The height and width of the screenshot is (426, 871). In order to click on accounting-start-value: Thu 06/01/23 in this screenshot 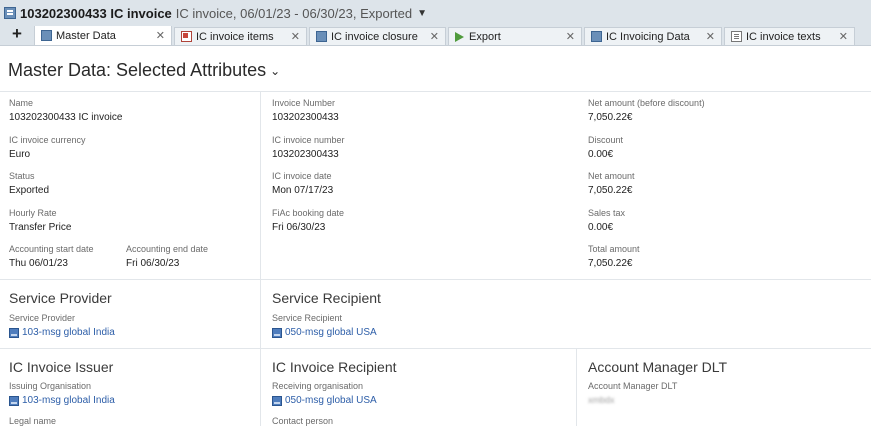, I will do `click(38, 263)`.